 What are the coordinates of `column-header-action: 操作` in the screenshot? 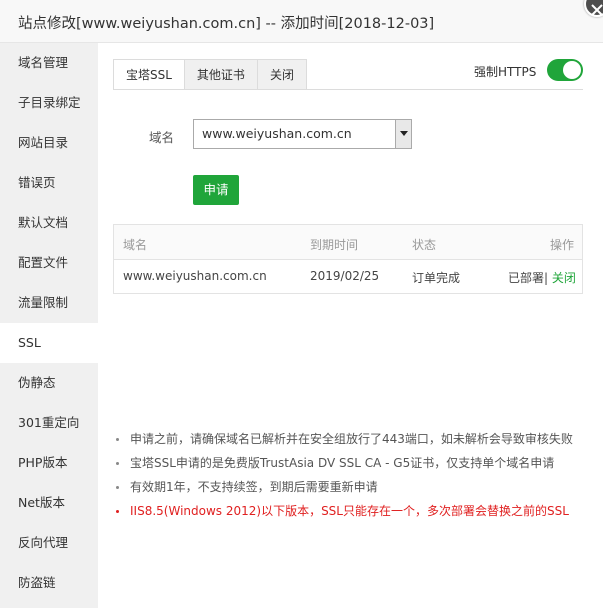 It's located at (562, 245).